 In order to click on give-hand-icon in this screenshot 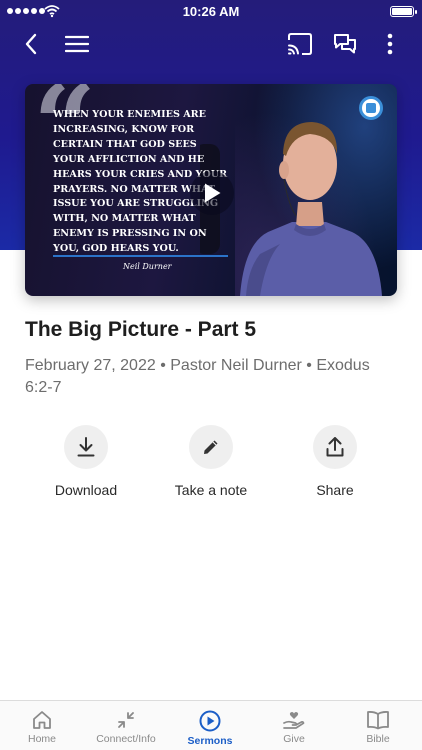, I will do `click(294, 720)`.